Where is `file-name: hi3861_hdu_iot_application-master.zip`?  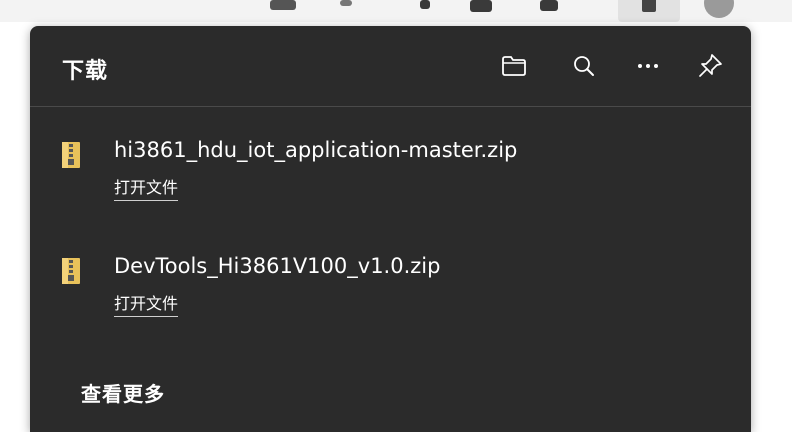
file-name: hi3861_hdu_iot_application-master.zip is located at coordinates (315, 150).